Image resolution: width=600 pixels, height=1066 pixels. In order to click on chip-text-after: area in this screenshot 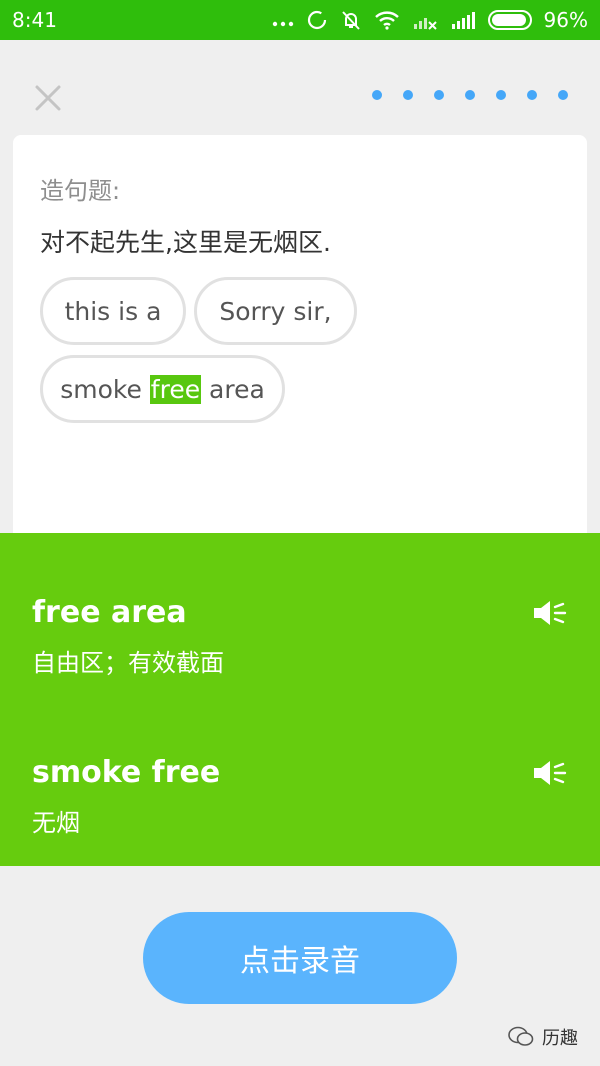, I will do `click(233, 389)`.